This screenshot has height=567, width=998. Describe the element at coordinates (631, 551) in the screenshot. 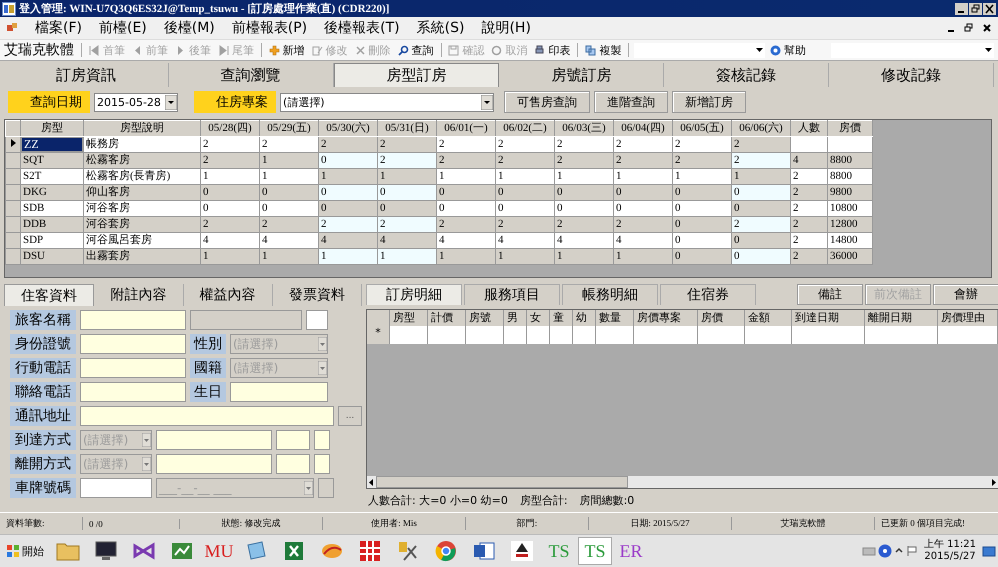

I see `taskbar-app: ER` at that location.